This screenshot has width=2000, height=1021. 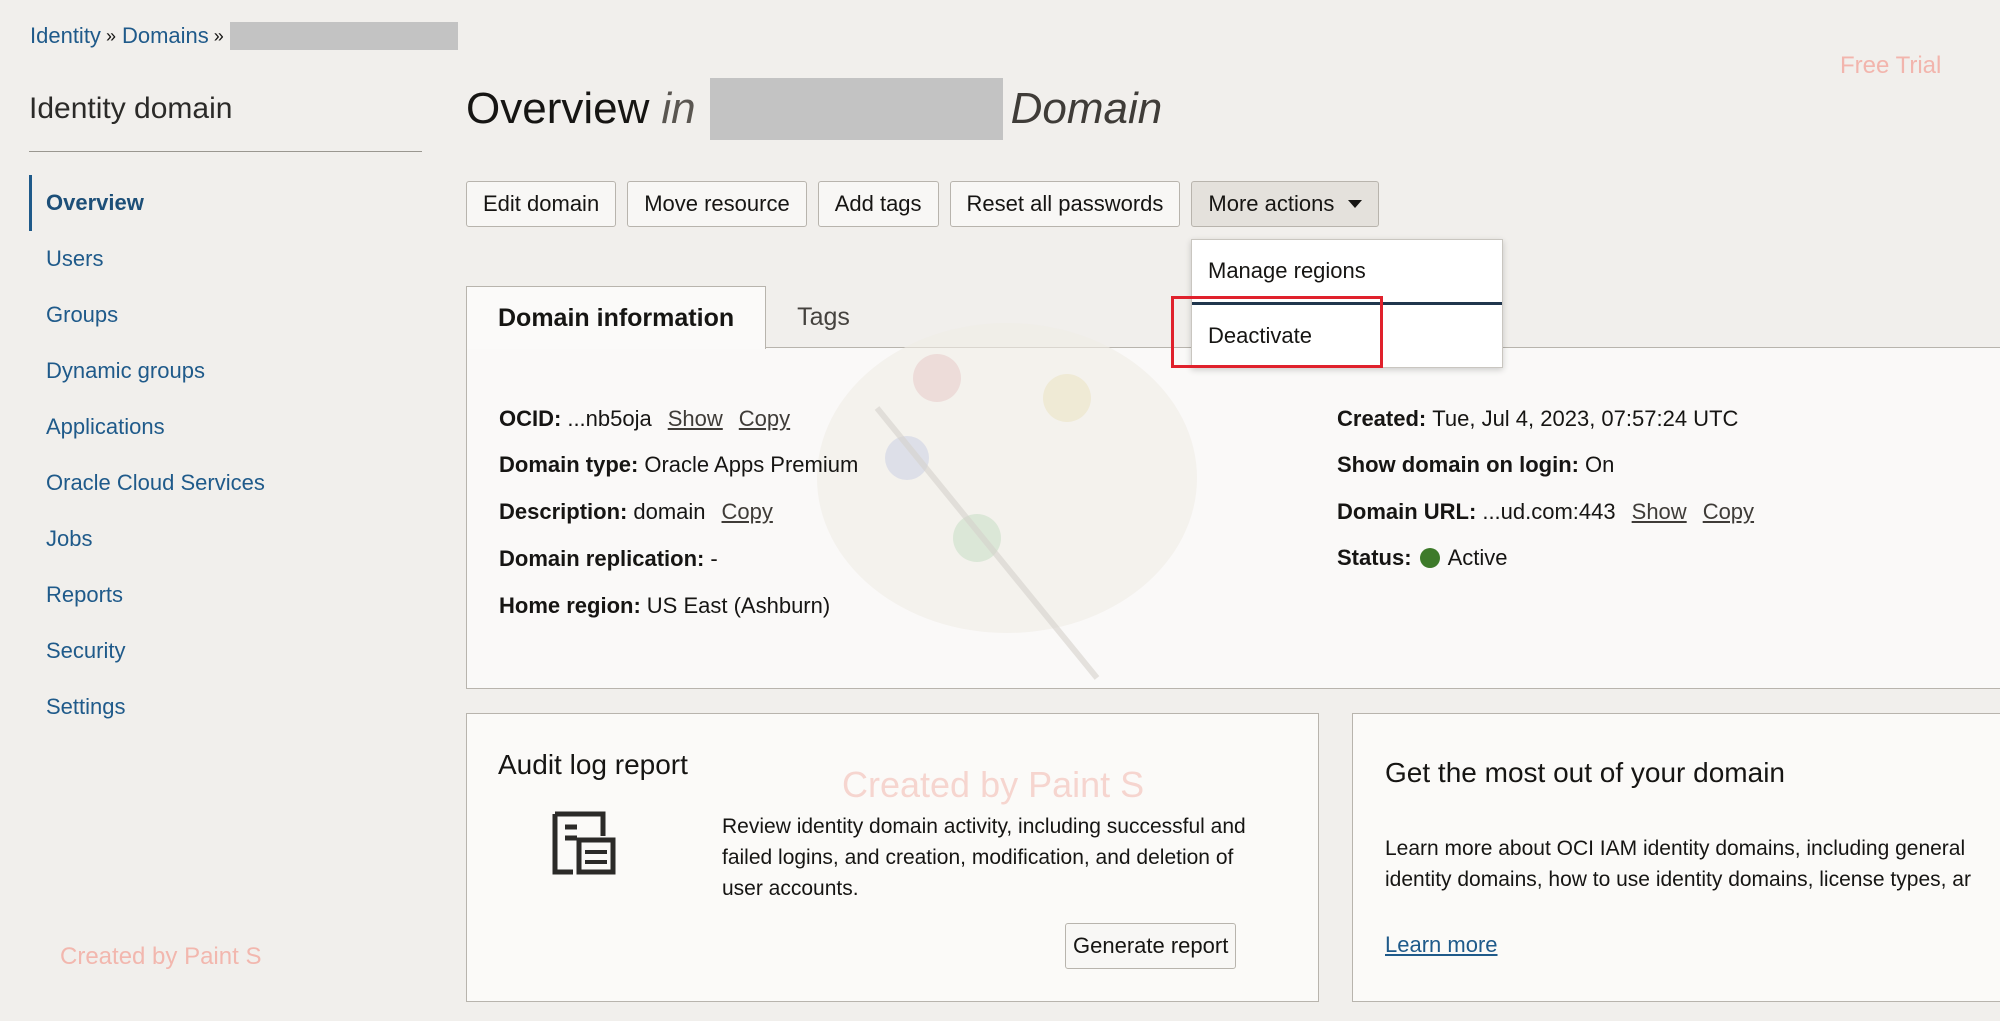 I want to click on domain-type-value: Oracle Apps Premium, so click(x=751, y=464).